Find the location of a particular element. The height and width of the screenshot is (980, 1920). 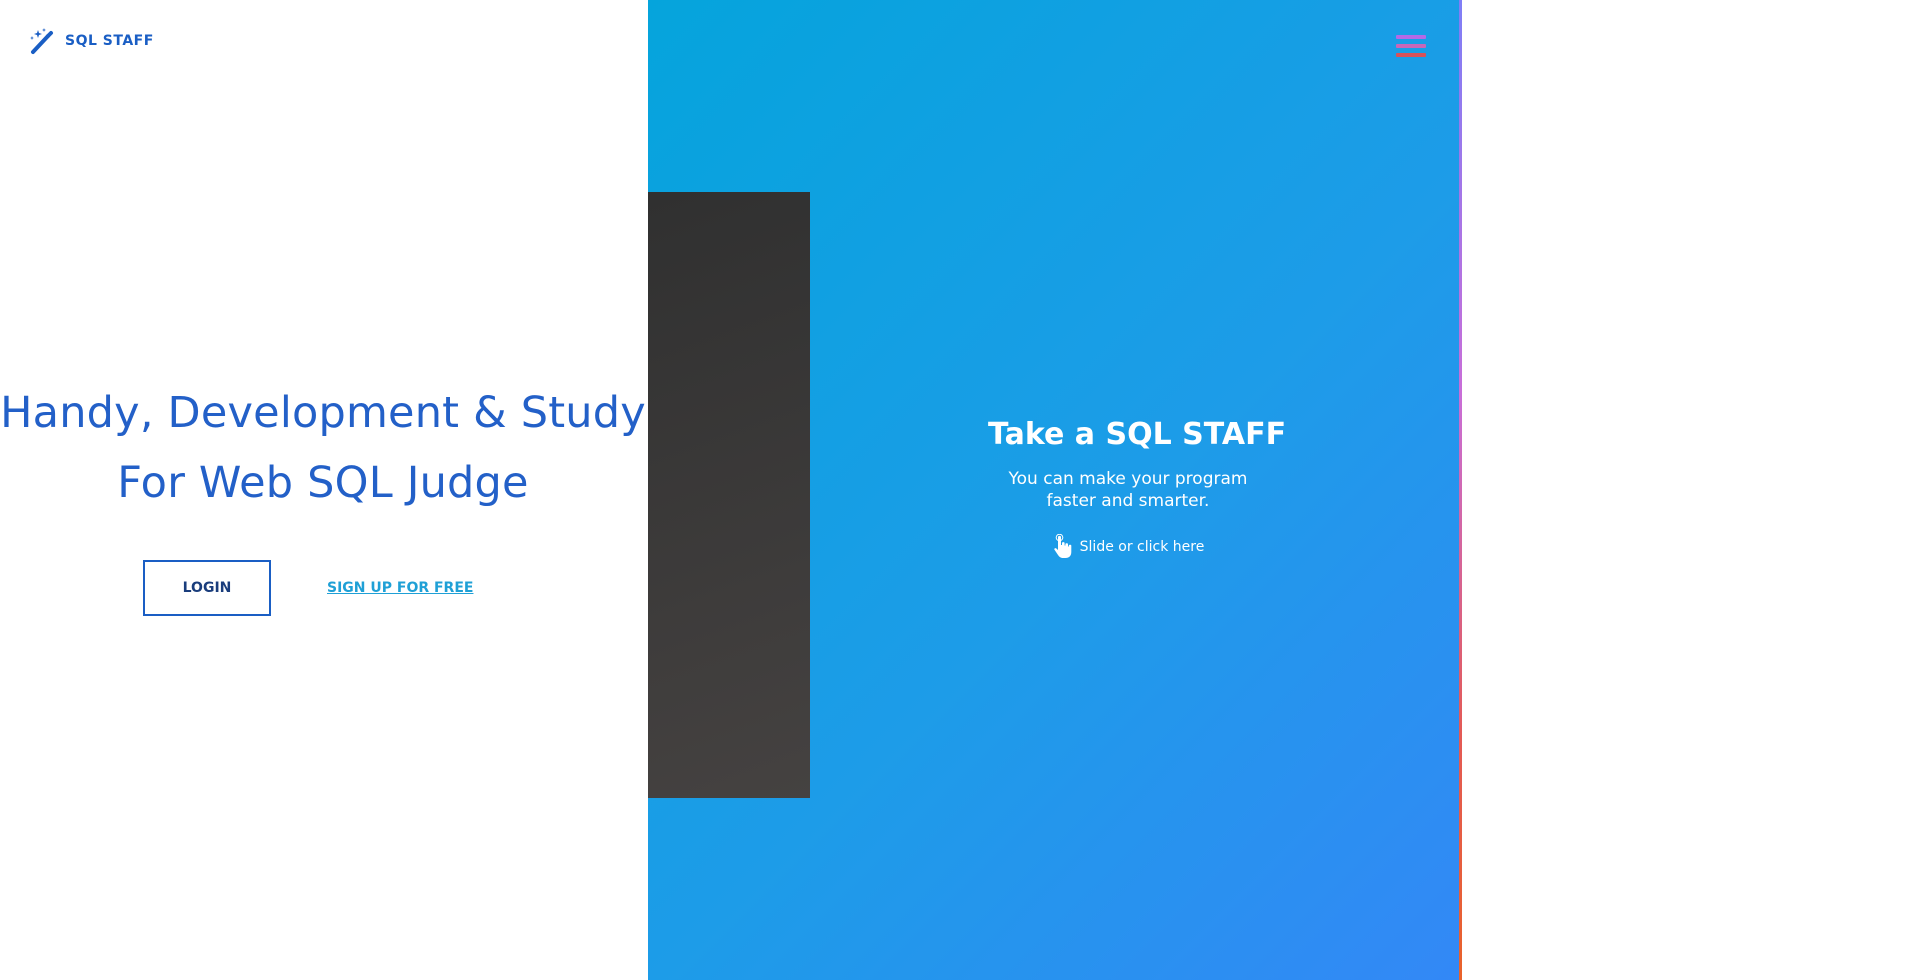

hero-line-1: Handy, Development & Study is located at coordinates (323, 413).